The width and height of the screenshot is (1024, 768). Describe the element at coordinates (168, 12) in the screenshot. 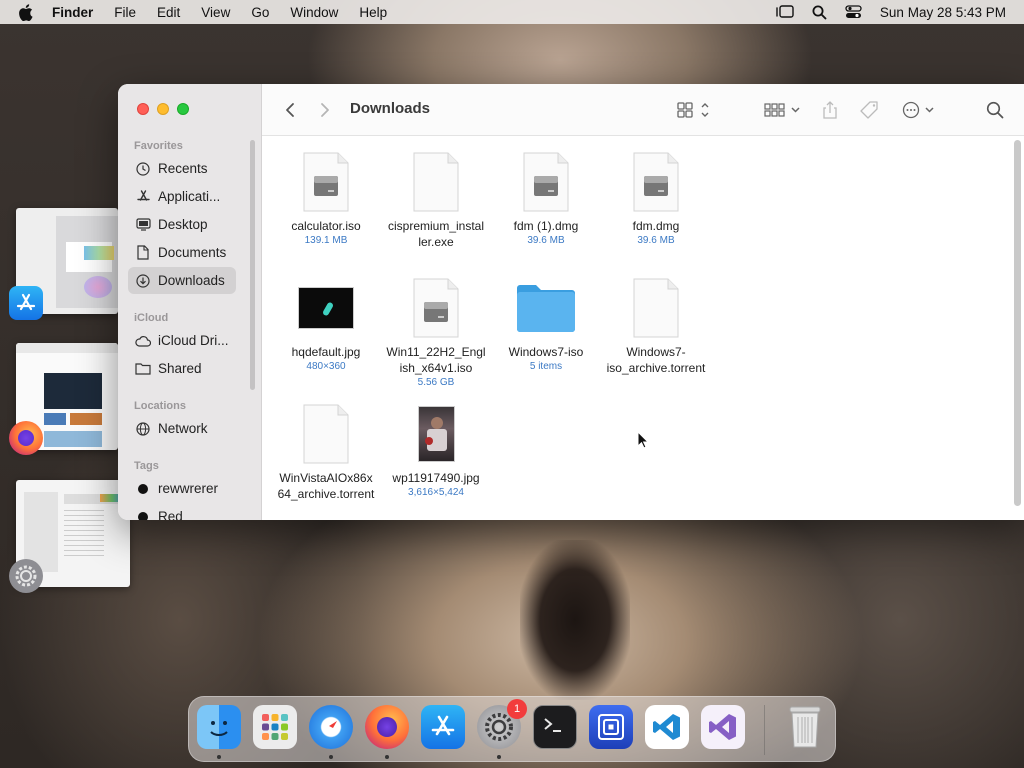

I see `menu-edit: Edit` at that location.